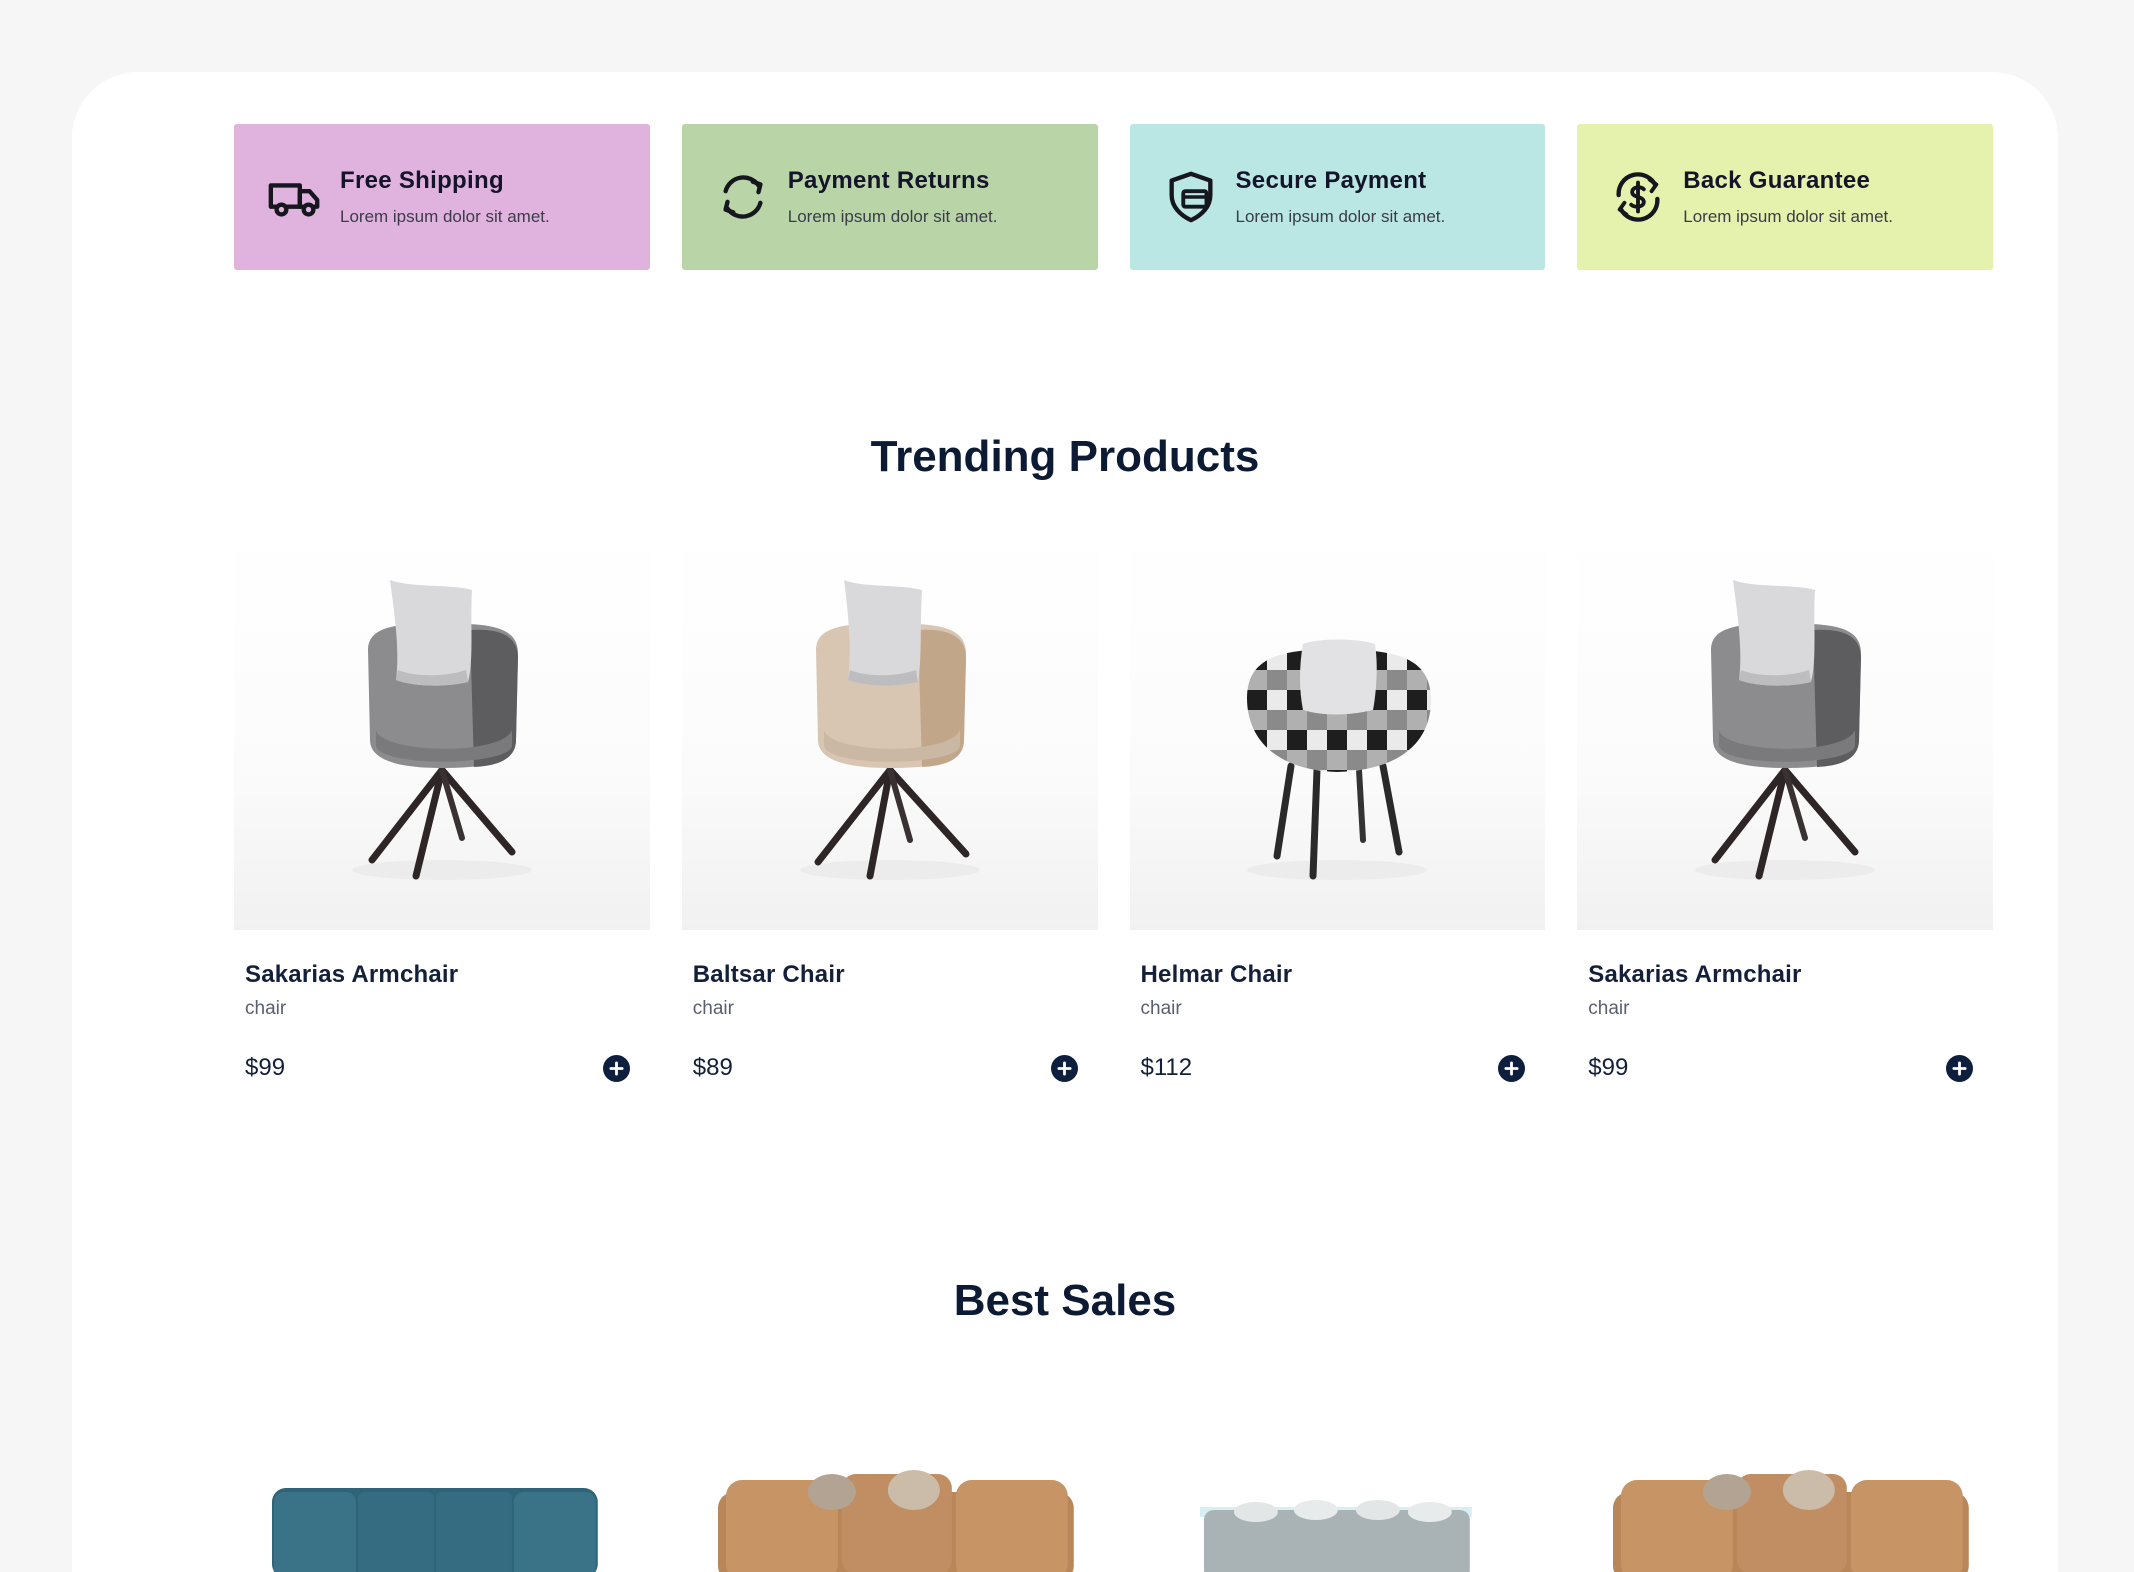  I want to click on refresh-icon, so click(743, 197).